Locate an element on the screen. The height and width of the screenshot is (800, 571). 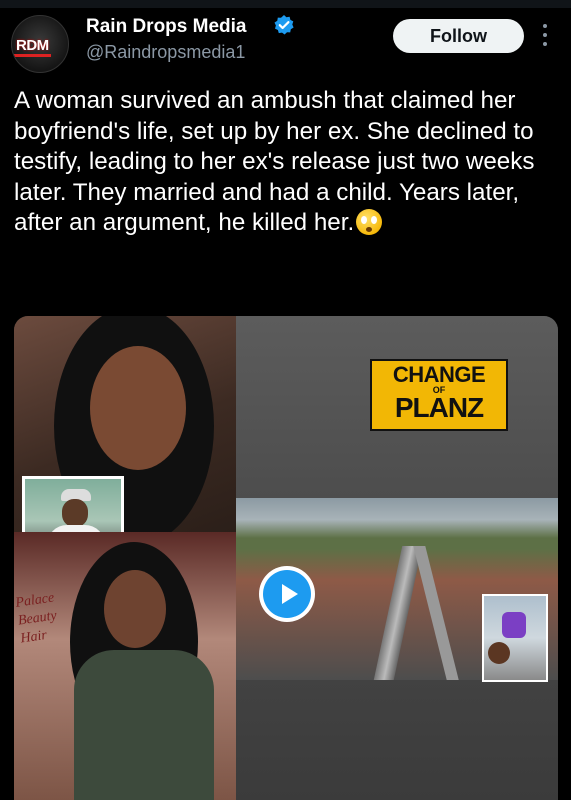
avatar: RDM is located at coordinates (40, 44).